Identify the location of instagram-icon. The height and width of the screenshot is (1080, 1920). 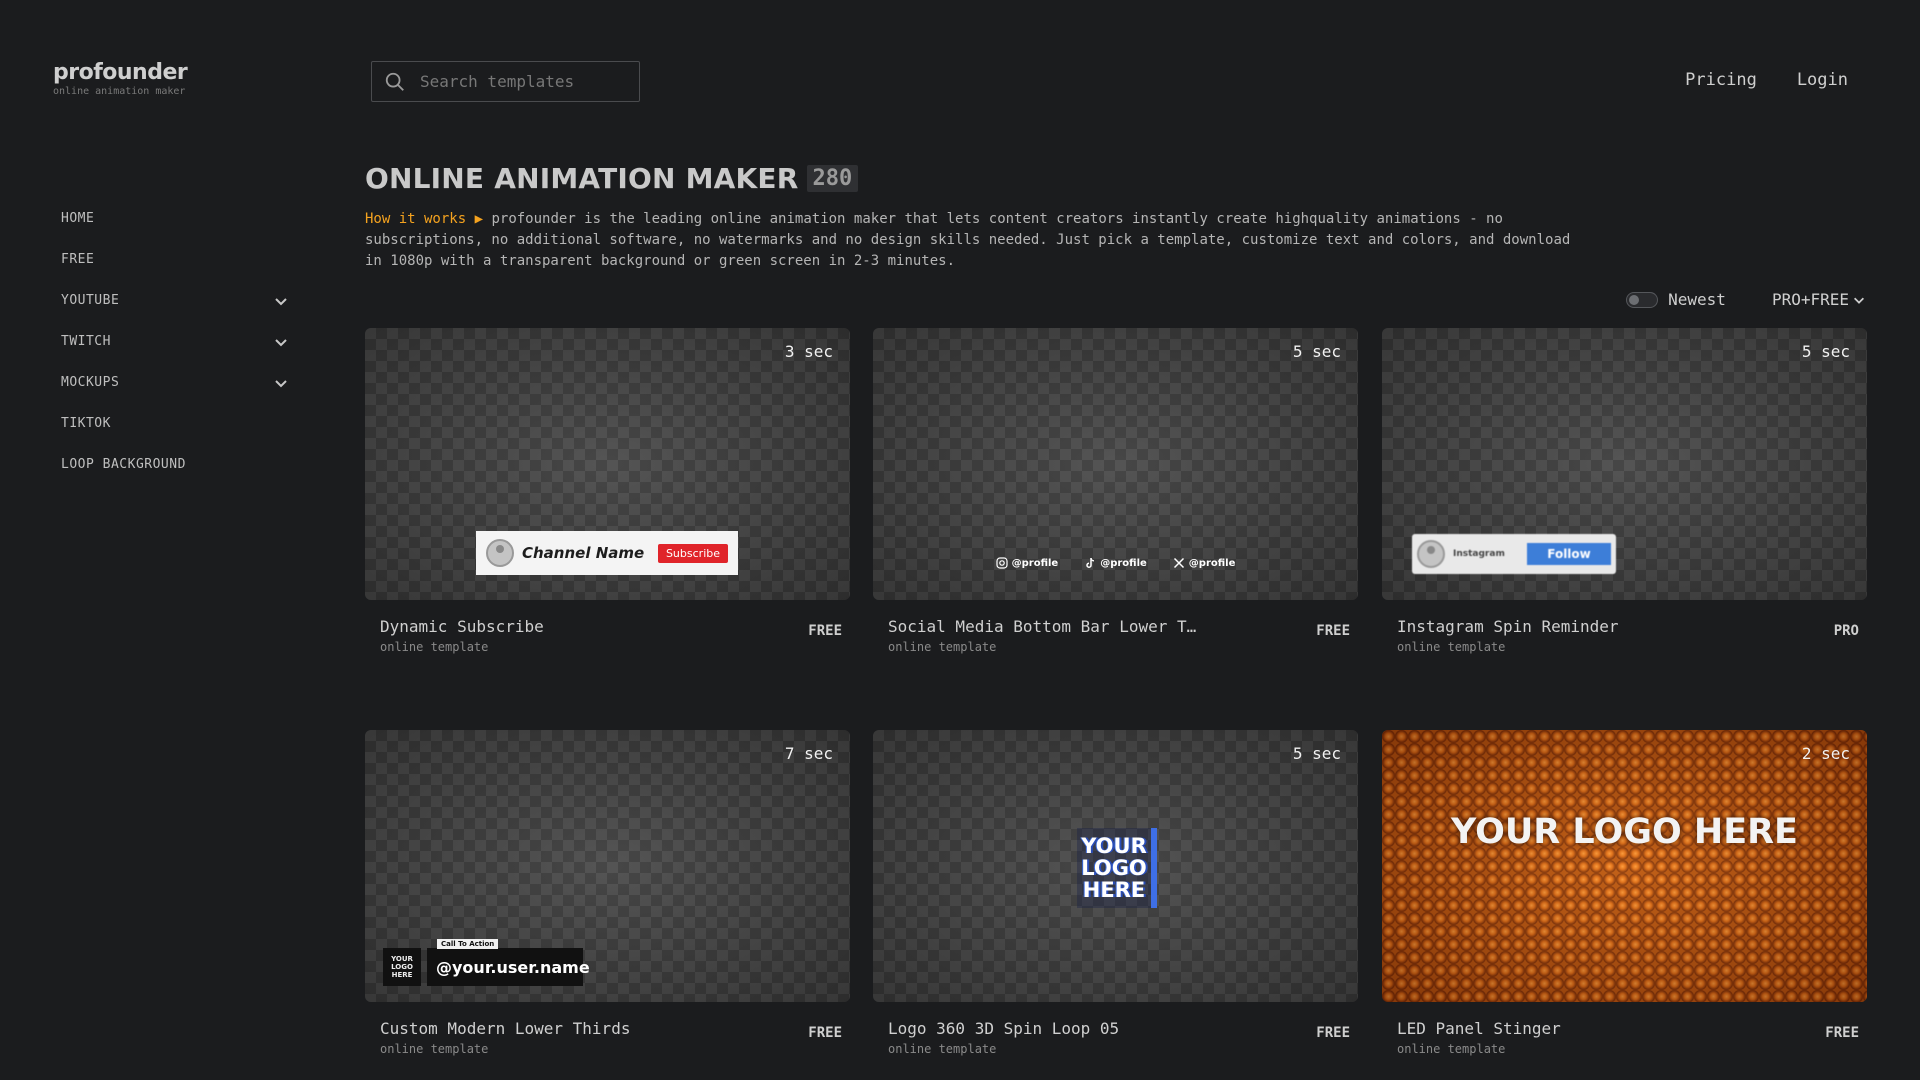
(1002, 563).